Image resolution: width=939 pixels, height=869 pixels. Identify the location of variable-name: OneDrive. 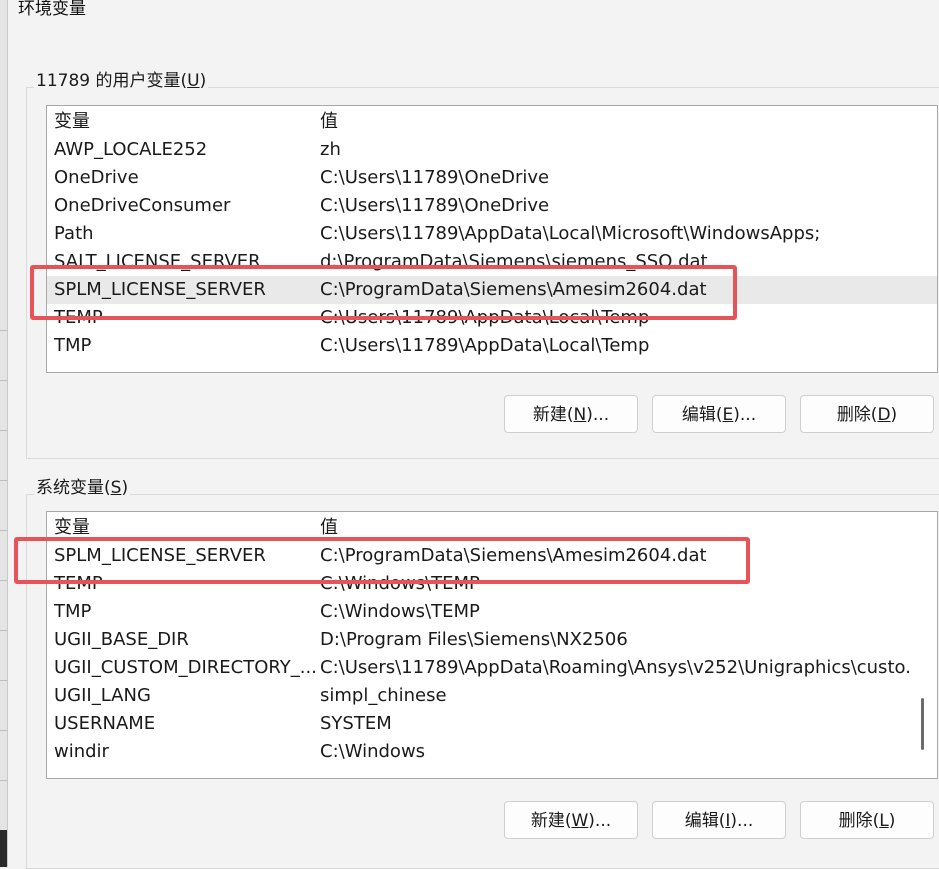
(96, 177).